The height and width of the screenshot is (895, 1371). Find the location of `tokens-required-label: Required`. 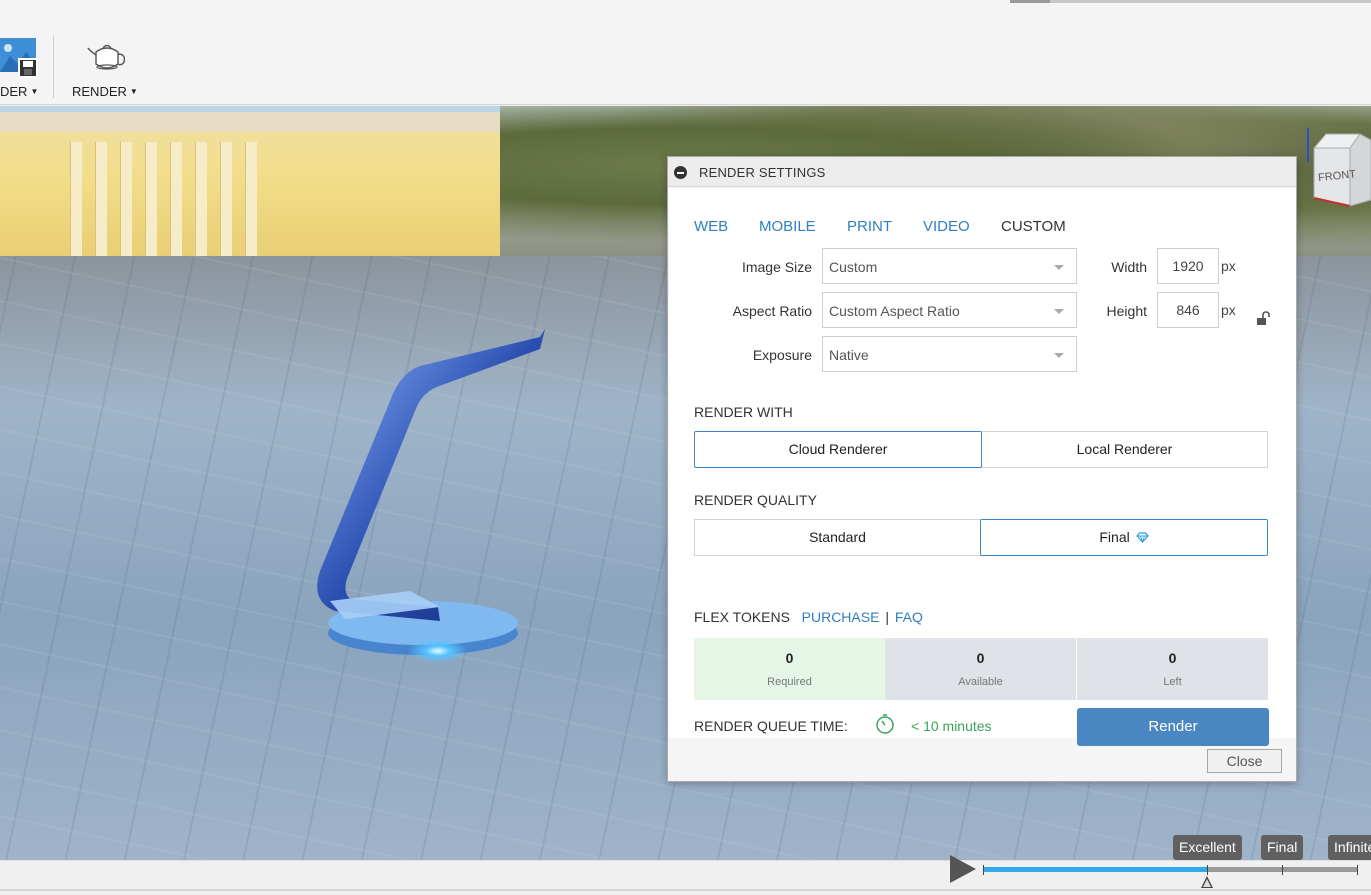

tokens-required-label: Required is located at coordinates (789, 682).